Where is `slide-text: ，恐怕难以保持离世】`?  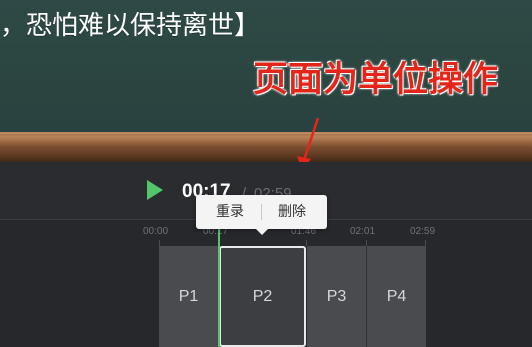 slide-text: ，恐怕难以保持离世】 is located at coordinates (130, 26).